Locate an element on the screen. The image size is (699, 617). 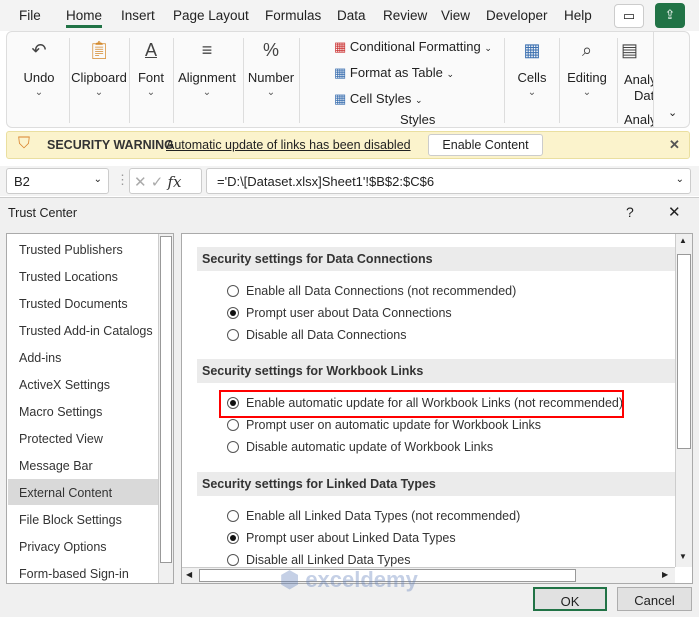
nav-item: File Block Settings is located at coordinates (83, 519).